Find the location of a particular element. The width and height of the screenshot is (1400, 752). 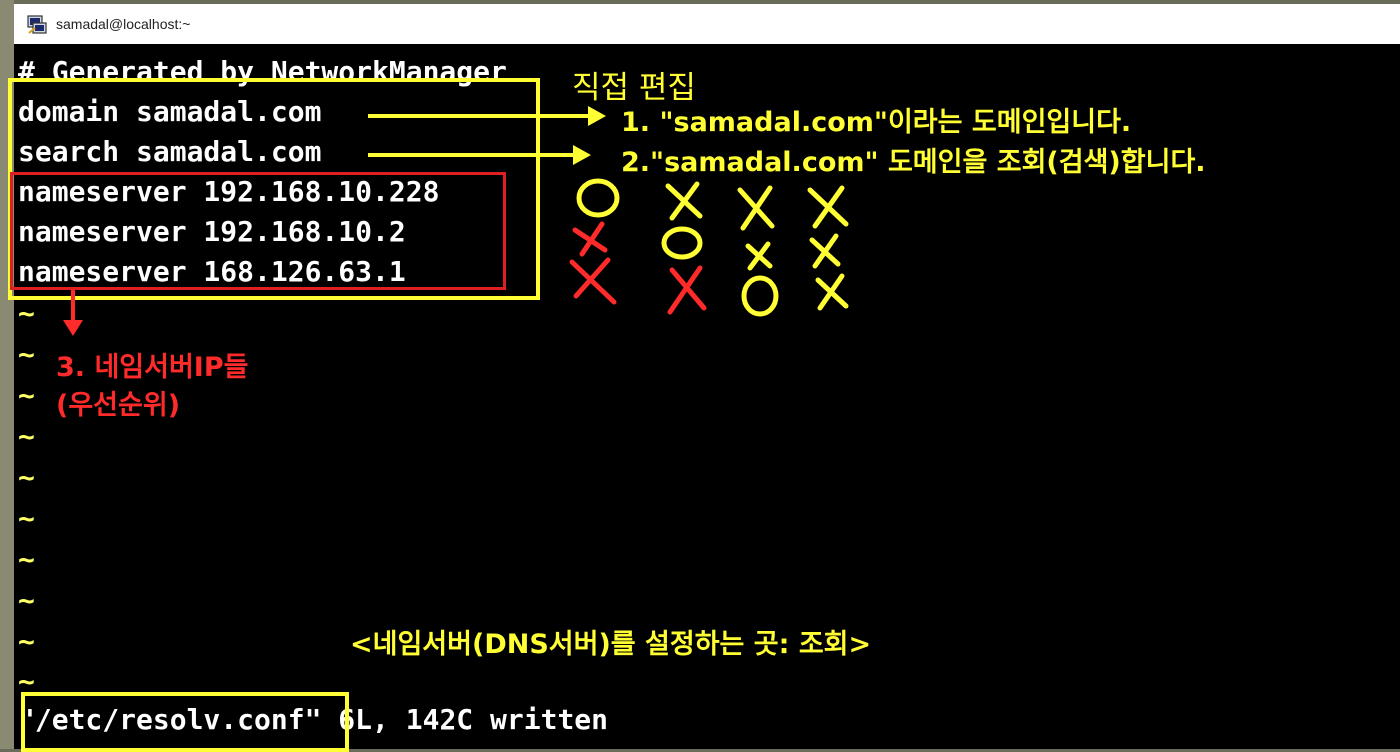

arrow-search is located at coordinates (479, 155).